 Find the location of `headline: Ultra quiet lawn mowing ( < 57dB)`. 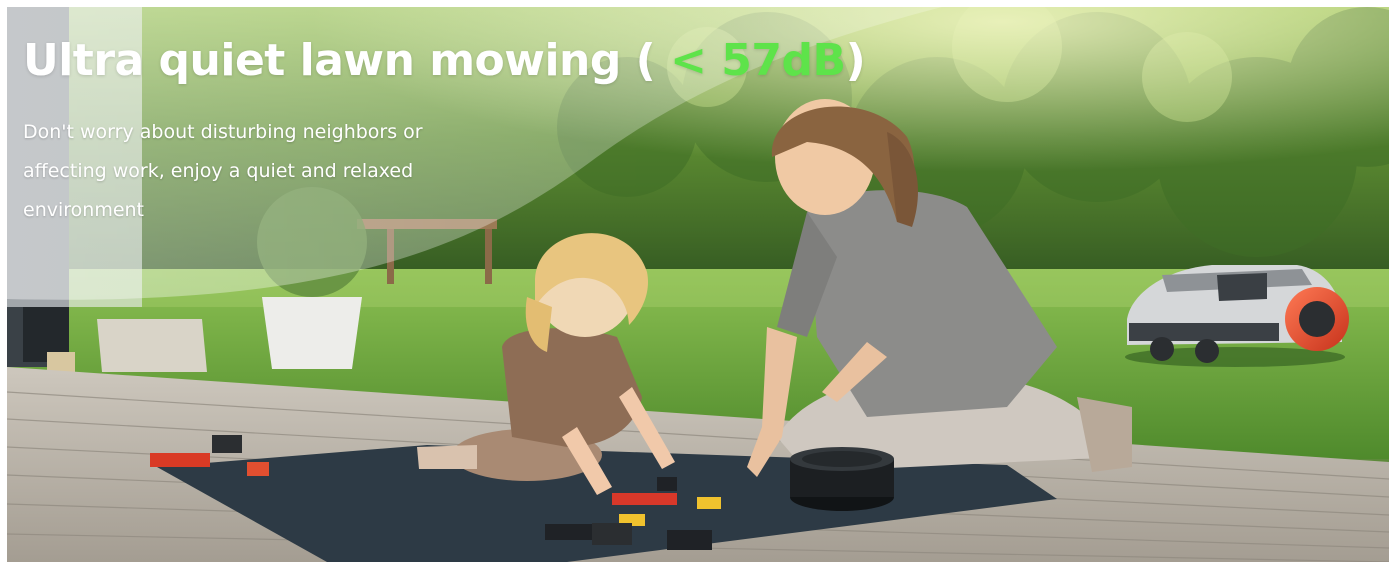

headline: Ultra quiet lawn mowing ( < 57dB) is located at coordinates (444, 60).